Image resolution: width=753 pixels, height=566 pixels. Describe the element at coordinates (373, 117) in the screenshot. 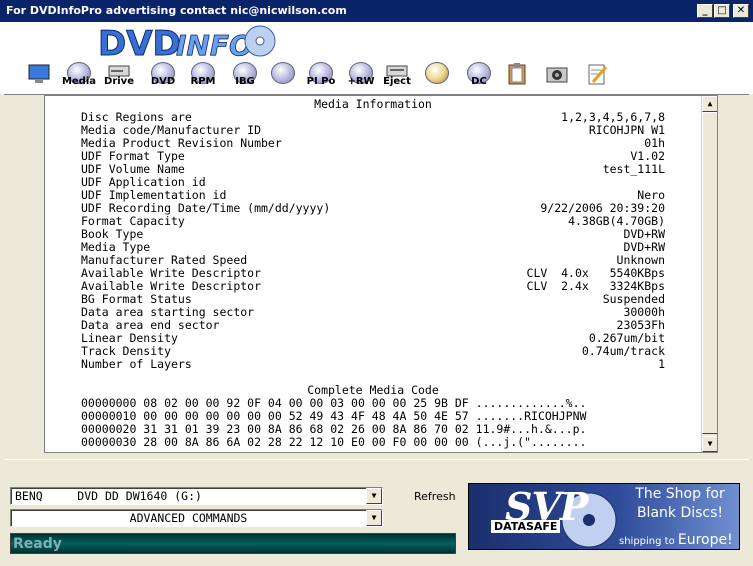

I see `report-row: Disc Regions are 1,2,3,4,5,6,7,8` at that location.